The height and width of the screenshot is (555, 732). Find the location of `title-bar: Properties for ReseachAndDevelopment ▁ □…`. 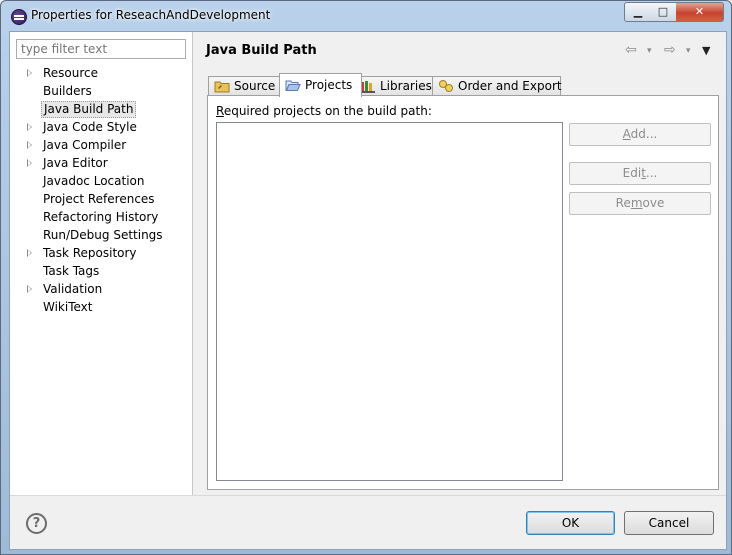

title-bar: Properties for ReseachAndDevelopment ▁ □… is located at coordinates (366, 16).